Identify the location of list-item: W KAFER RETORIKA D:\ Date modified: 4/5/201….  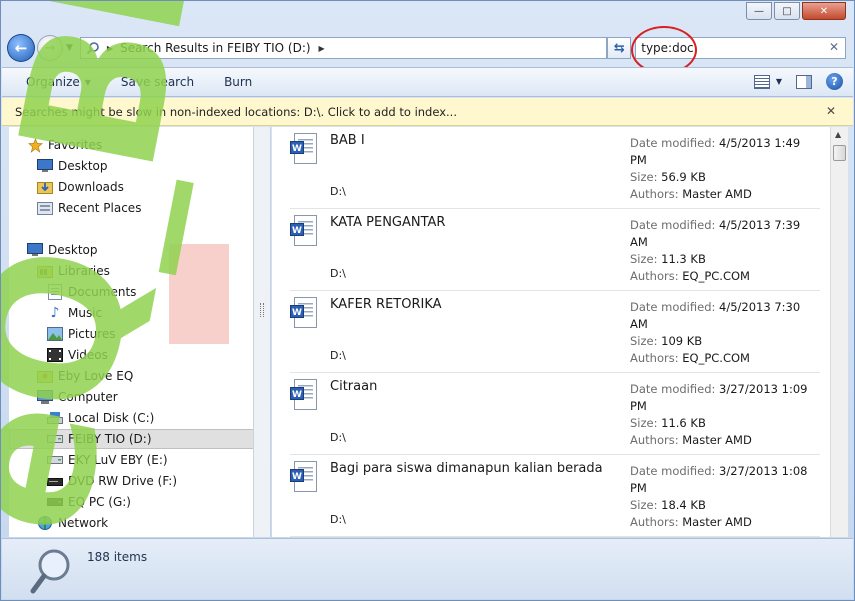
(546, 332).